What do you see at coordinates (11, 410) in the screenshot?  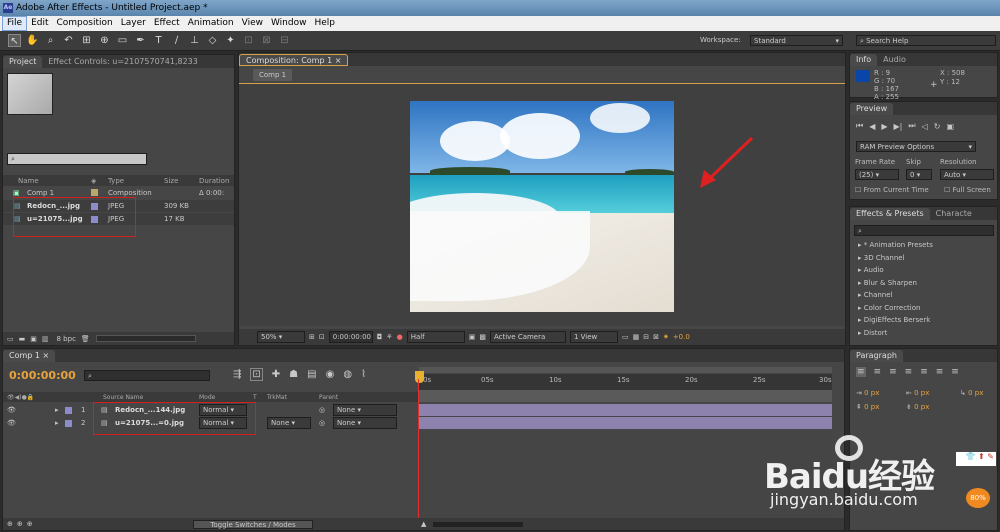 I see `eye-icon: 👁` at bounding box center [11, 410].